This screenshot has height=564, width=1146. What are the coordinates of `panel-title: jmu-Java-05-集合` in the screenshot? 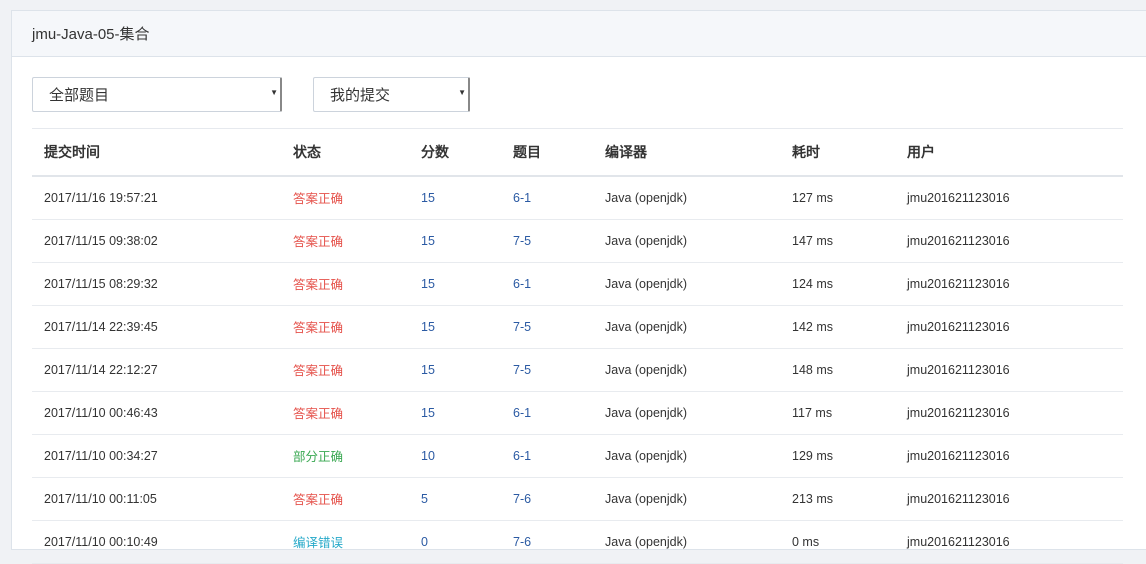 It's located at (91, 34).